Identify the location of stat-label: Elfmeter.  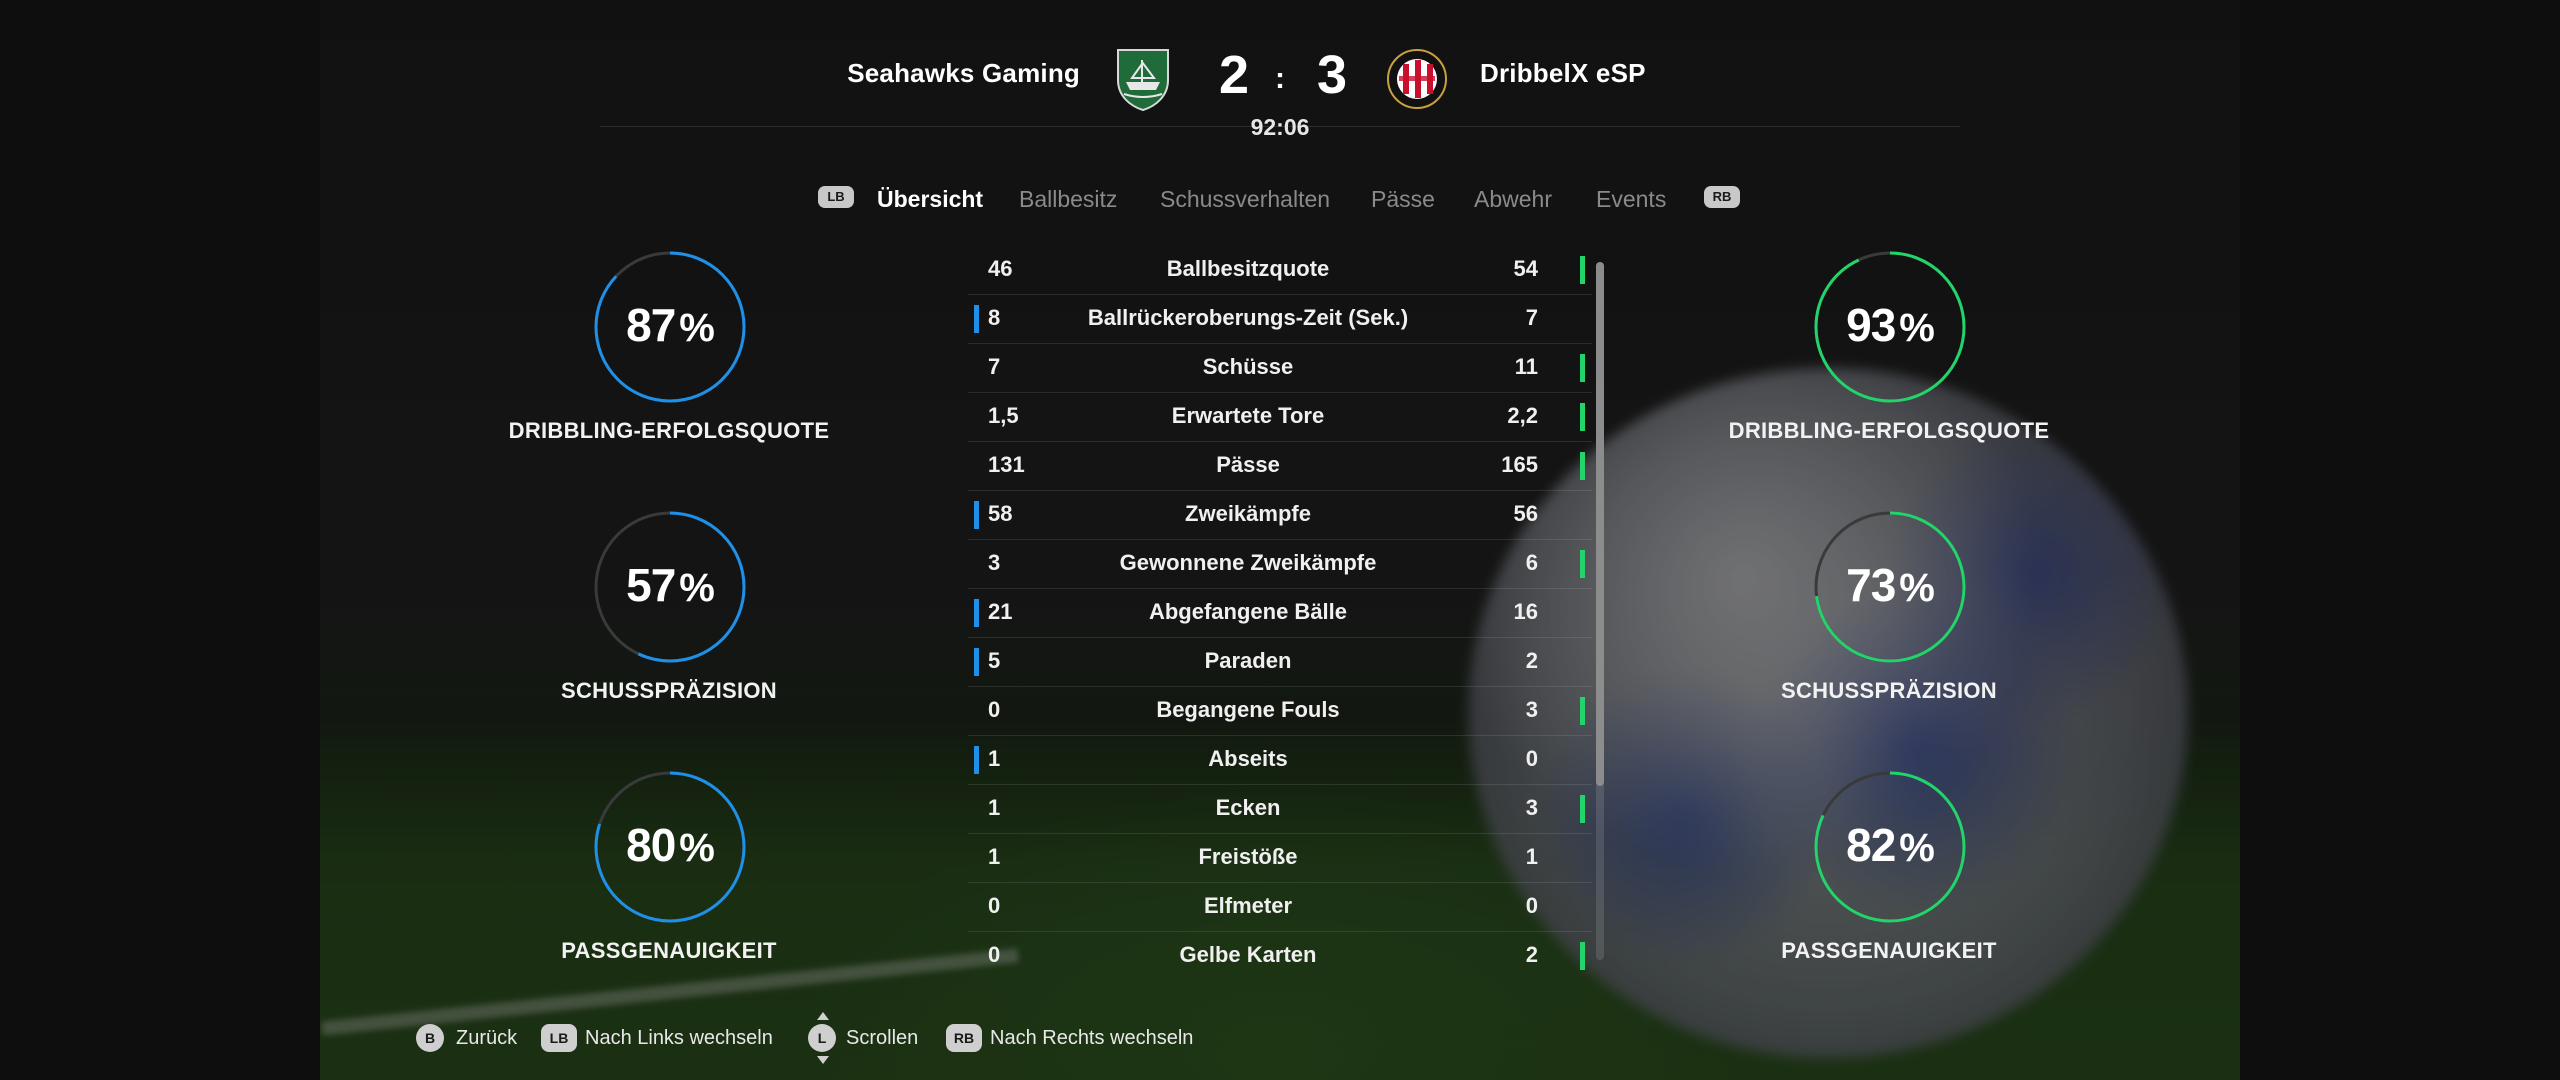
(1248, 905).